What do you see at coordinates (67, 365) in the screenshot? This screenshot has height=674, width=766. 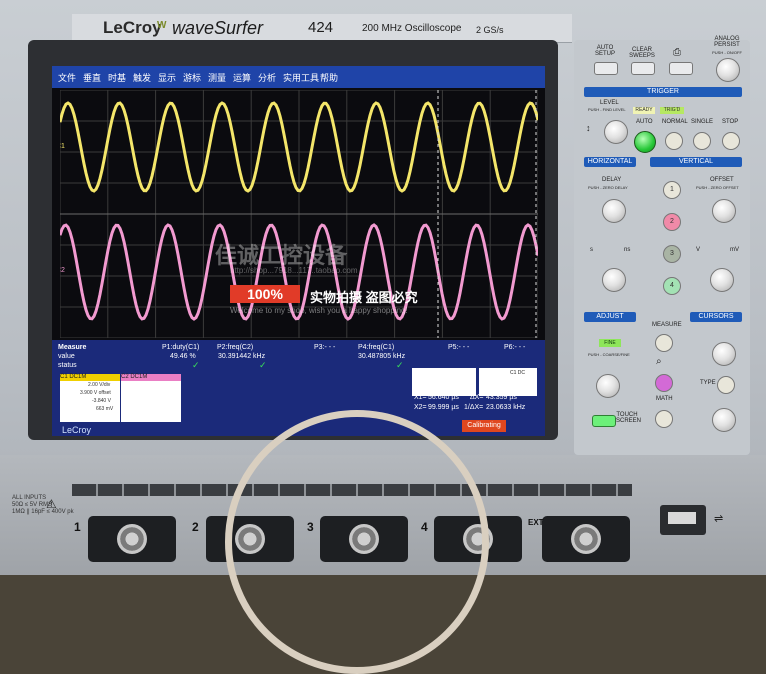 I see `measure-row-status: status` at bounding box center [67, 365].